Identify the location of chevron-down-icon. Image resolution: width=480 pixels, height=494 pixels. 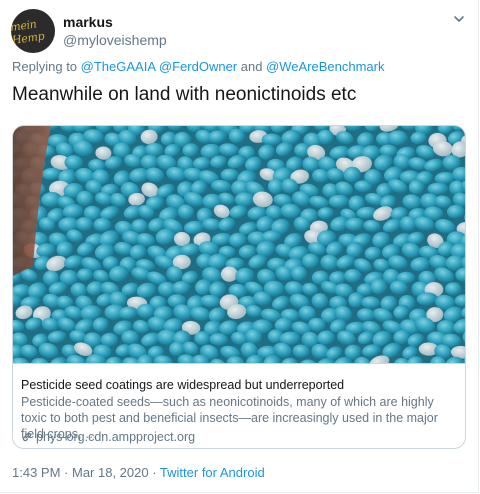
(459, 19).